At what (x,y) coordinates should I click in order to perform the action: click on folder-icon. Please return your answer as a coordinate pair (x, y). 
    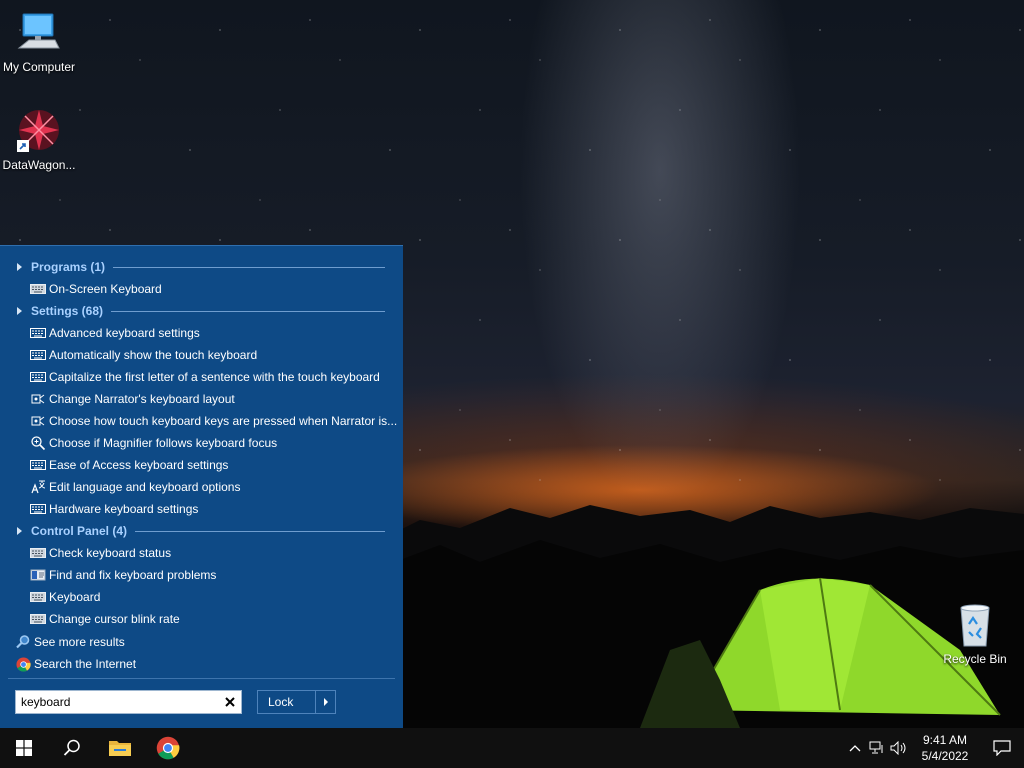
    Looking at the image, I should click on (120, 748).